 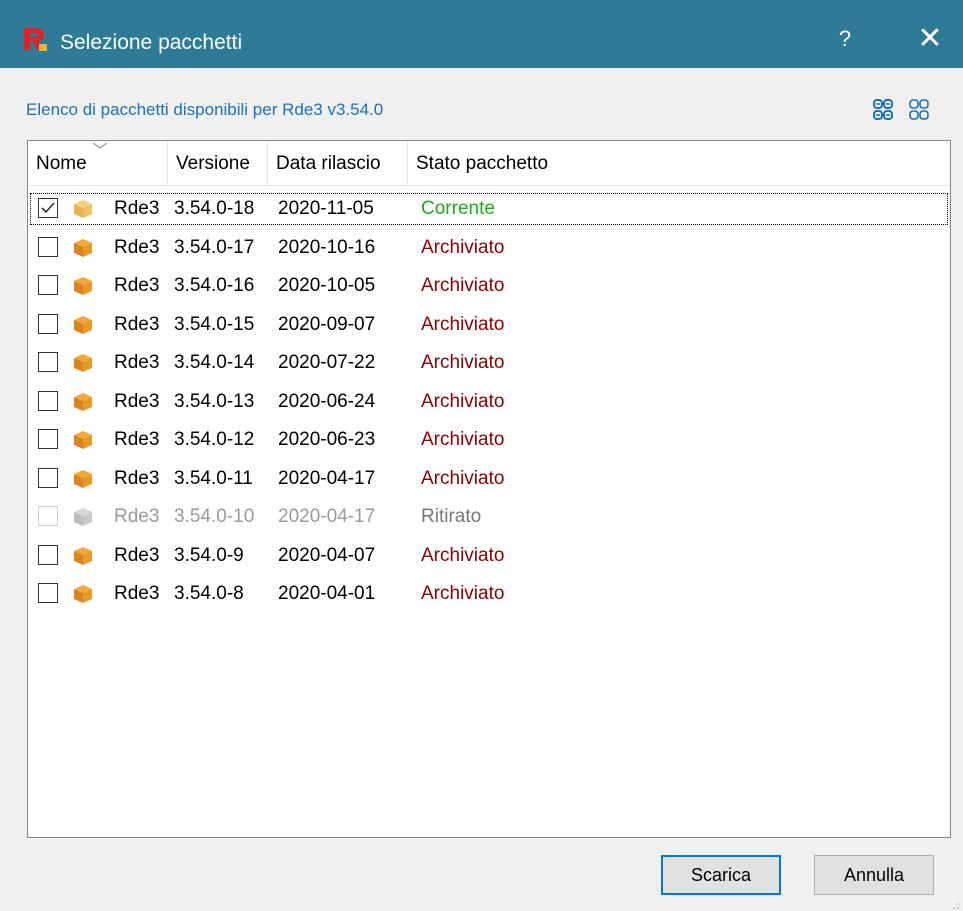 What do you see at coordinates (327, 285) in the screenshot?
I see `package-release-date: 2020-10-05` at bounding box center [327, 285].